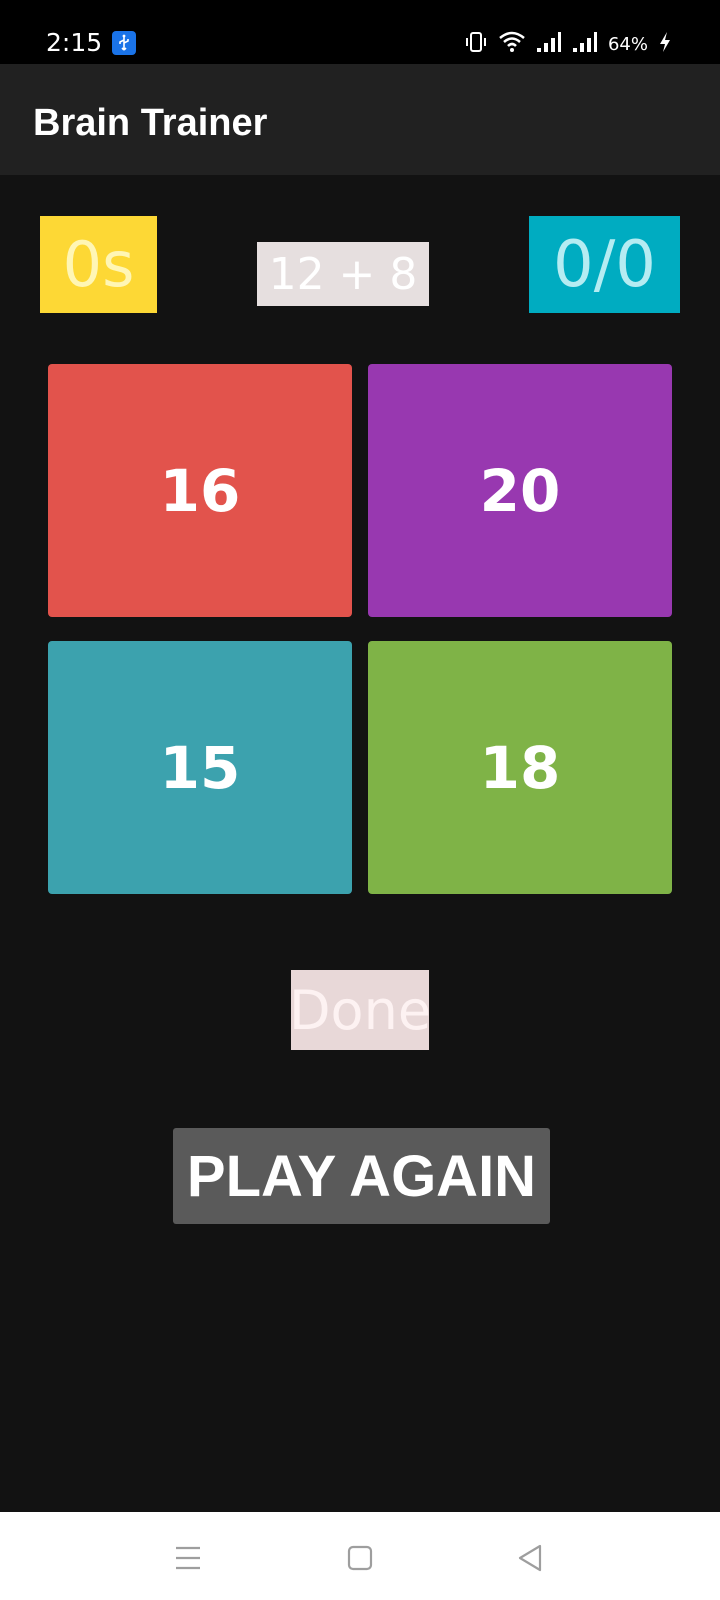 The image size is (720, 1600). Describe the element at coordinates (604, 264) in the screenshot. I see `score-display: 0/0` at that location.